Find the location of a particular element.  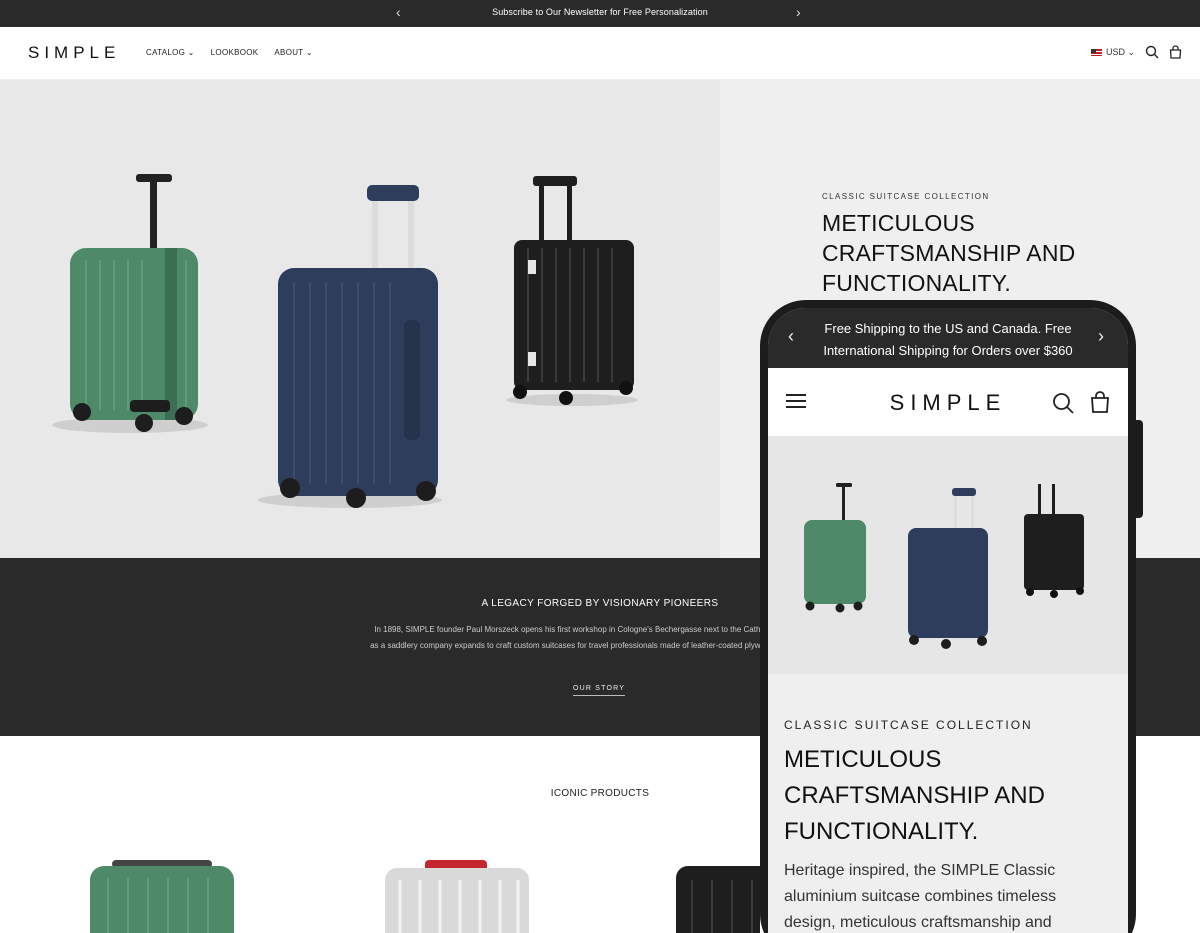

our-story-link: OUR STORY is located at coordinates (599, 690).